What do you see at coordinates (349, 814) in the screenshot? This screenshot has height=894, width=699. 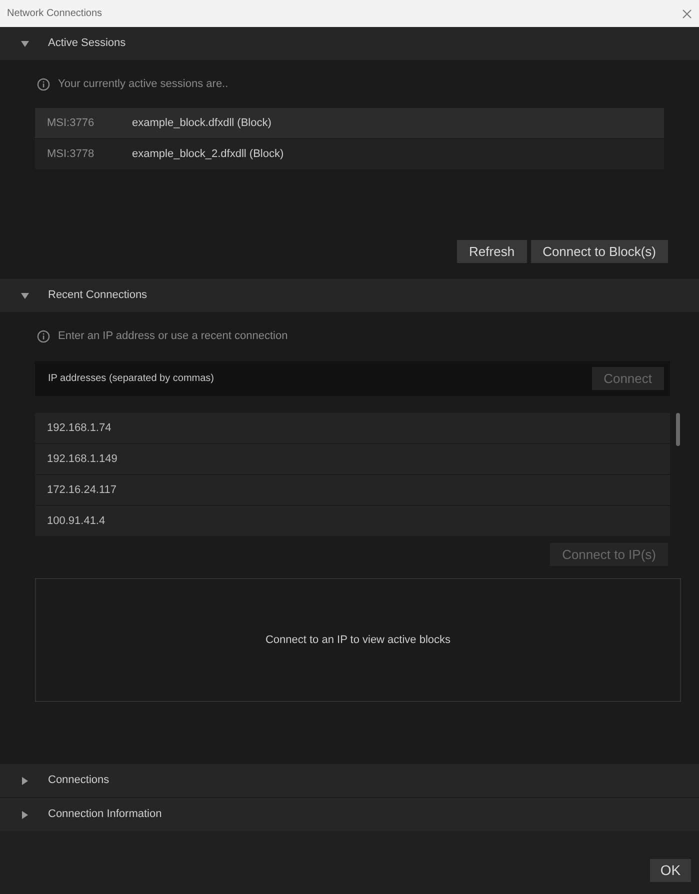 I see `section-header: Connection Information` at bounding box center [349, 814].